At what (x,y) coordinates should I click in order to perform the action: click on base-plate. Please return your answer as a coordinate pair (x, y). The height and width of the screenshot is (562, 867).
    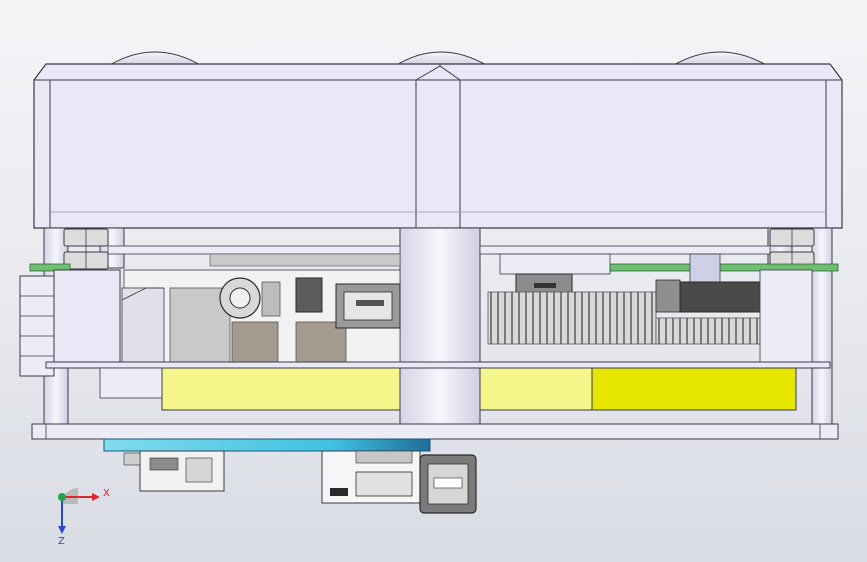
    Looking at the image, I should click on (435, 437).